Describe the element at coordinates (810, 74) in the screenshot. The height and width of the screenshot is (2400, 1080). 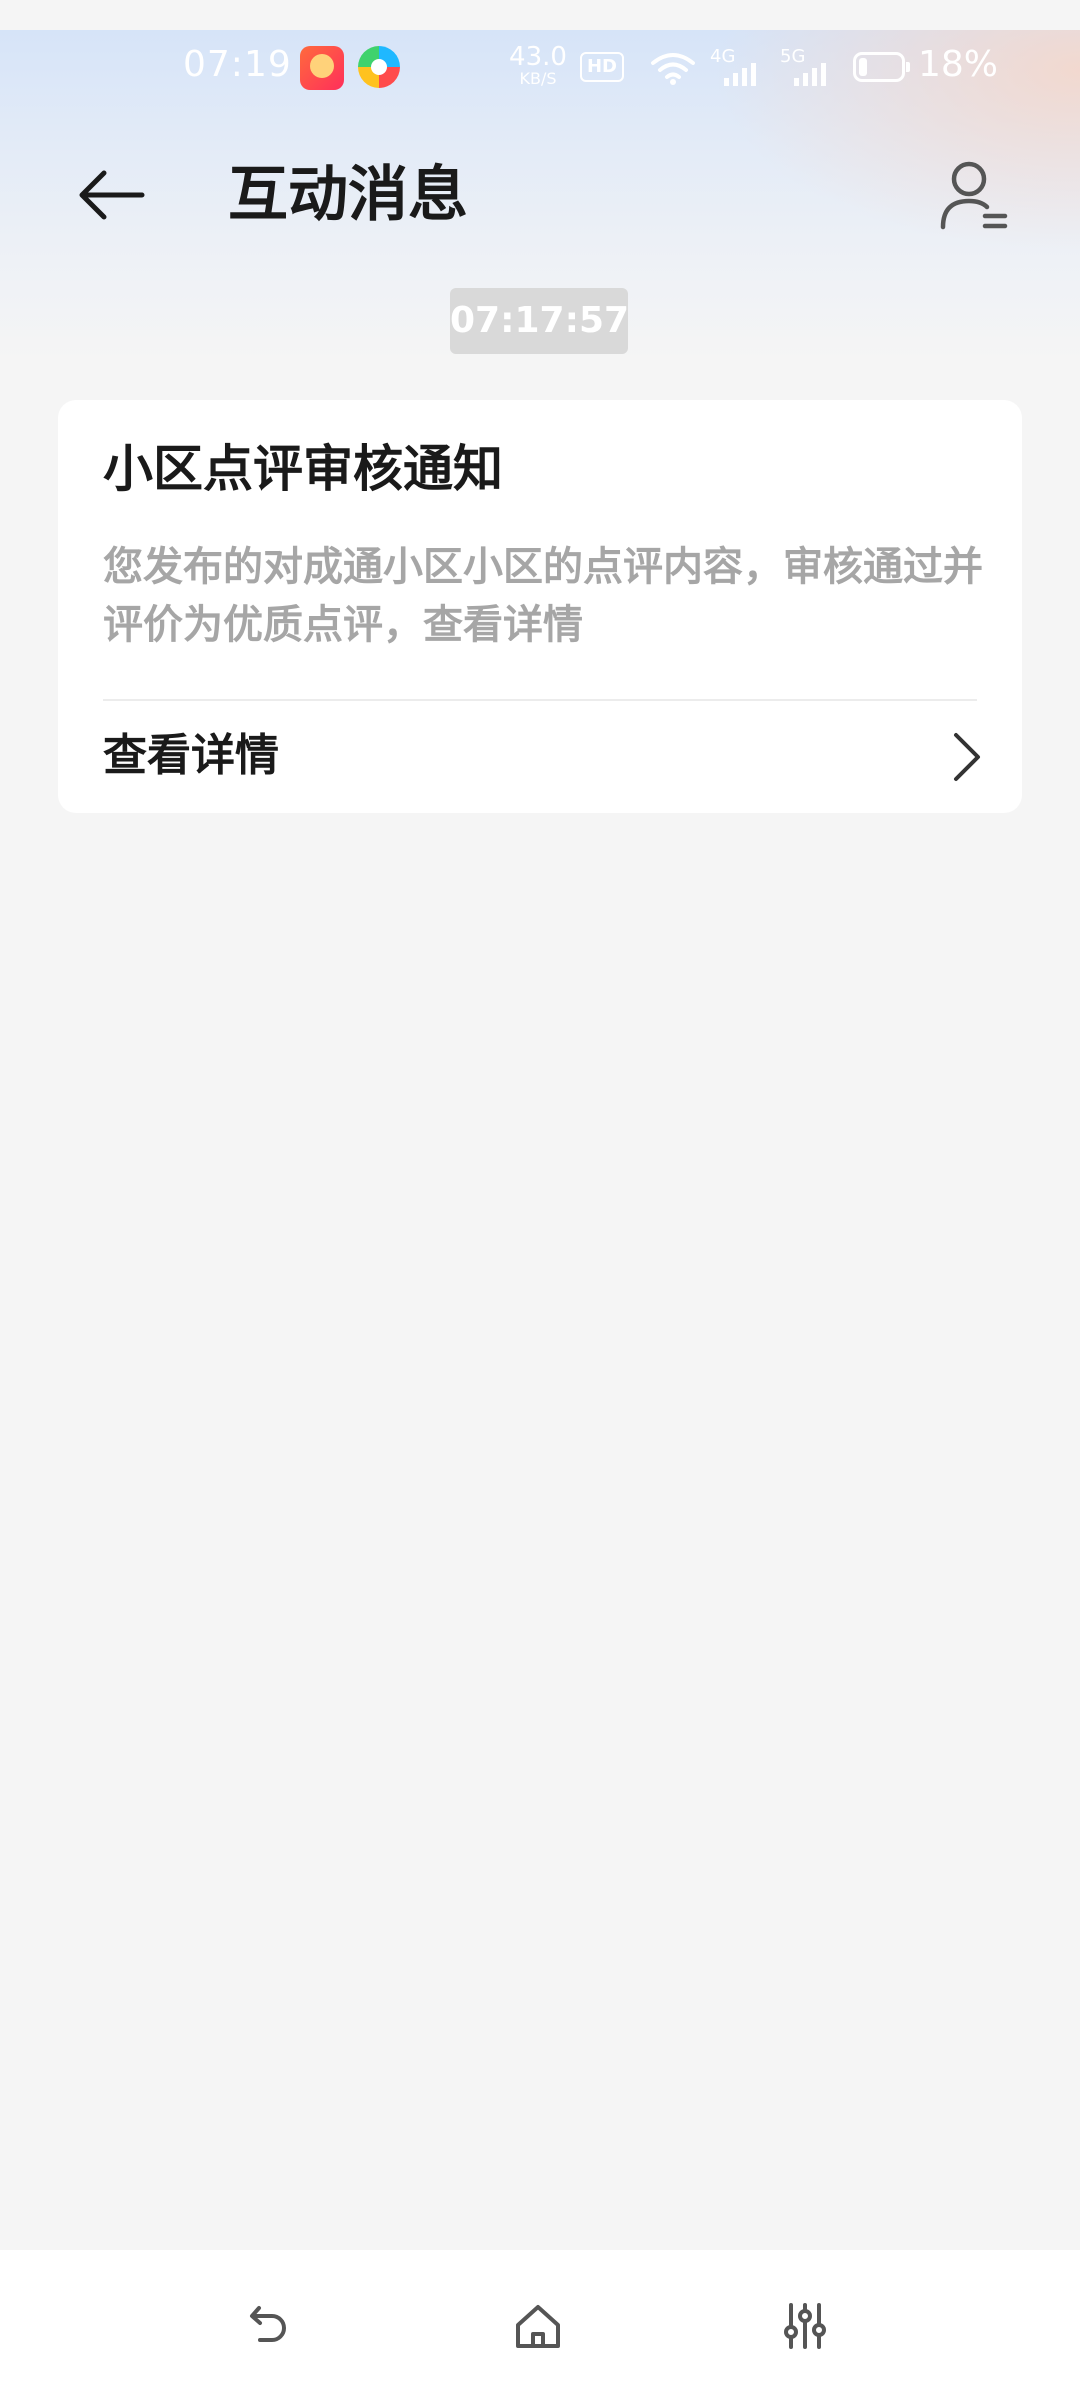
I see `signal-5g-bars` at that location.